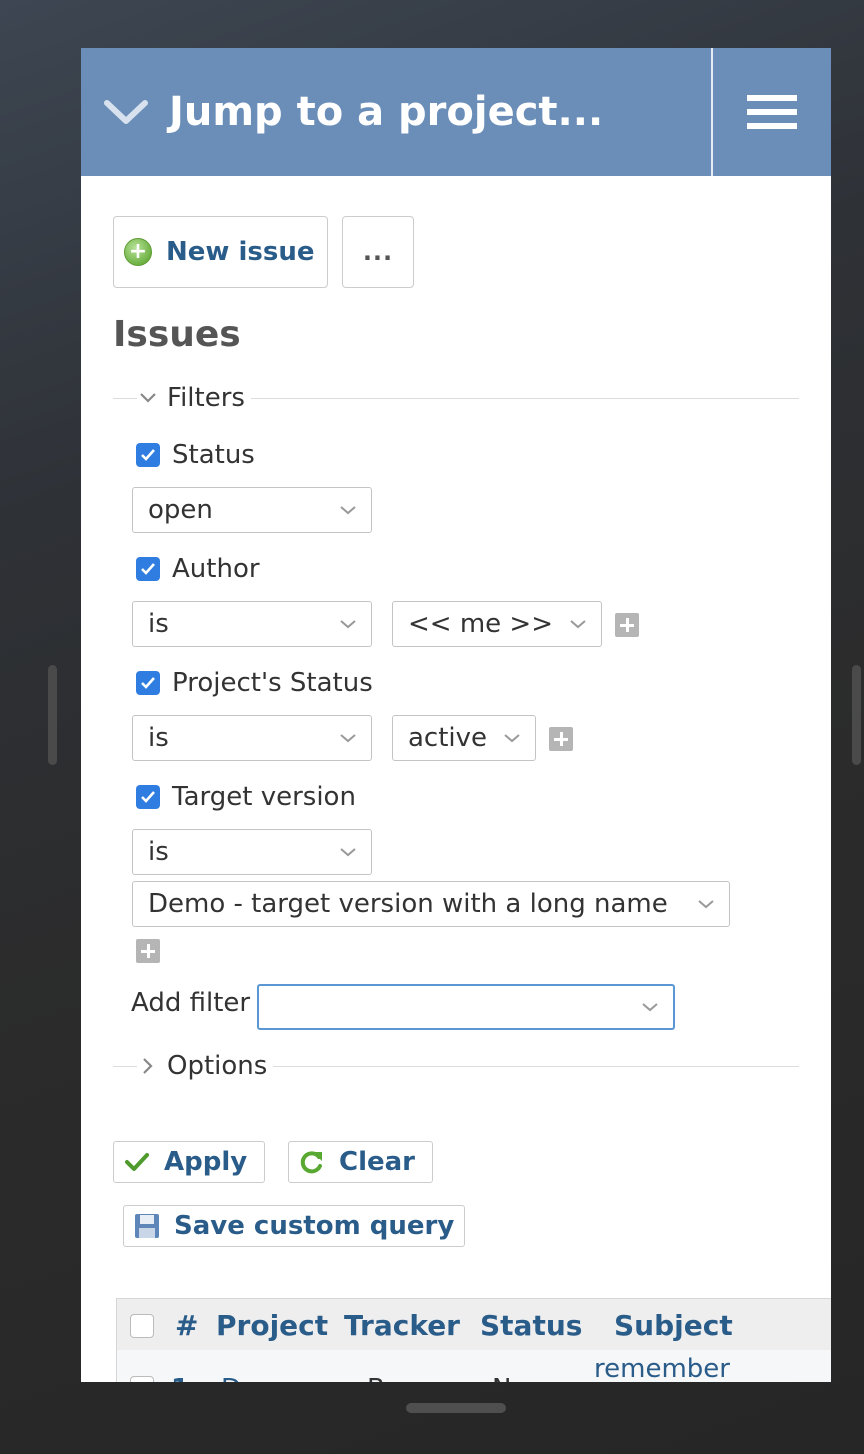  I want to click on filter-status-operator-value: open, so click(180, 510).